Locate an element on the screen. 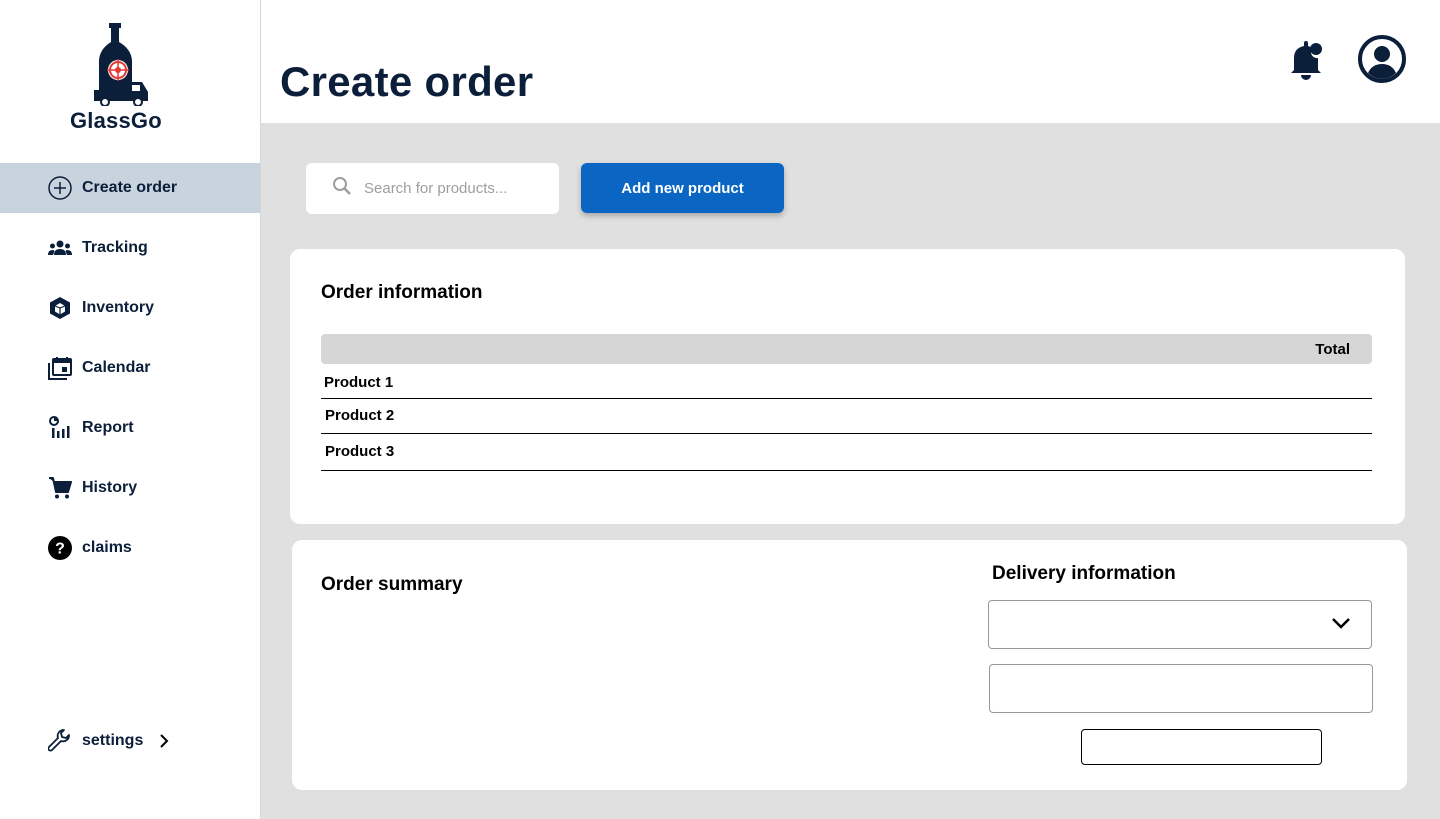  sidebar-item-calendar: Calendar is located at coordinates (130, 368).